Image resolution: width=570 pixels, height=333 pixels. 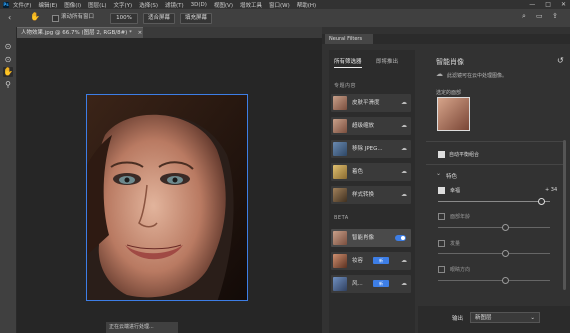 What do you see at coordinates (494, 227) in the screenshot?
I see `facial-age-slider-track` at bounding box center [494, 227].